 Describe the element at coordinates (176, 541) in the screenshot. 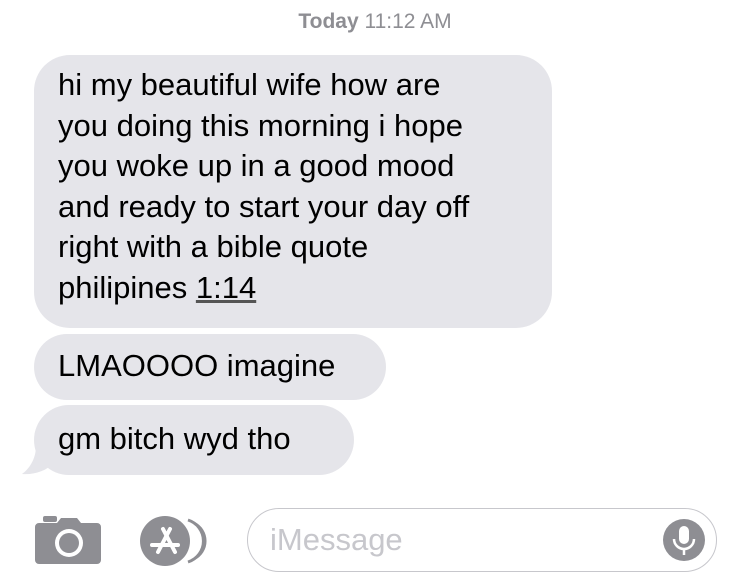

I see `app-store-icon` at that location.